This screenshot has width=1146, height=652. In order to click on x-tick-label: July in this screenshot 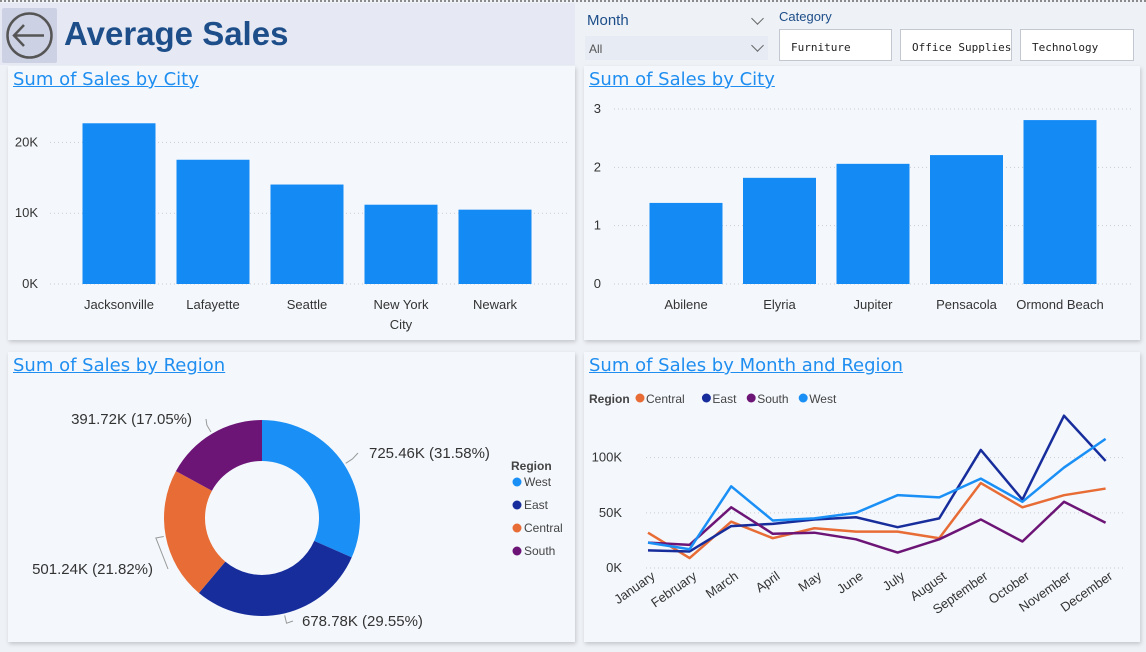, I will do `click(894, 581)`.